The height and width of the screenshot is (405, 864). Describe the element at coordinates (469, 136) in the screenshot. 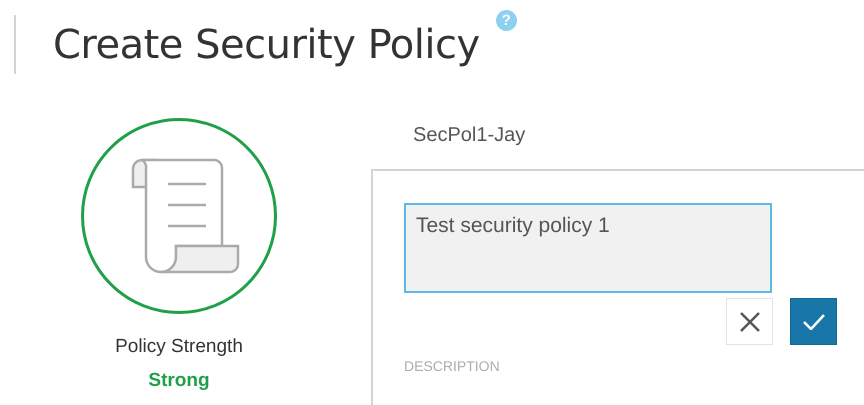

I see `policy-name: SecPol1-Jay` at that location.